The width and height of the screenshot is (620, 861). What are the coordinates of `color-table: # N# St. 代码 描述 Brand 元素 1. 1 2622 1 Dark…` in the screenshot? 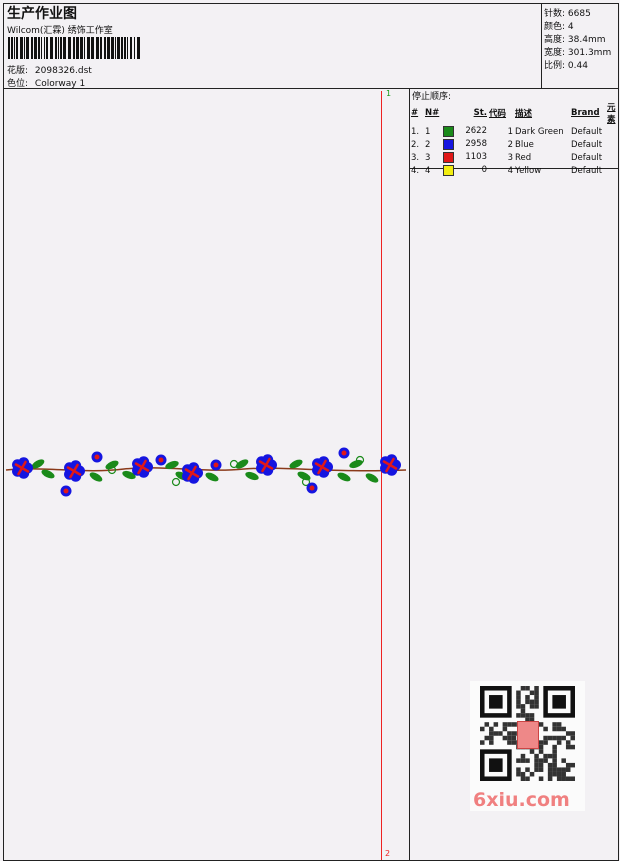 It's located at (514, 139).